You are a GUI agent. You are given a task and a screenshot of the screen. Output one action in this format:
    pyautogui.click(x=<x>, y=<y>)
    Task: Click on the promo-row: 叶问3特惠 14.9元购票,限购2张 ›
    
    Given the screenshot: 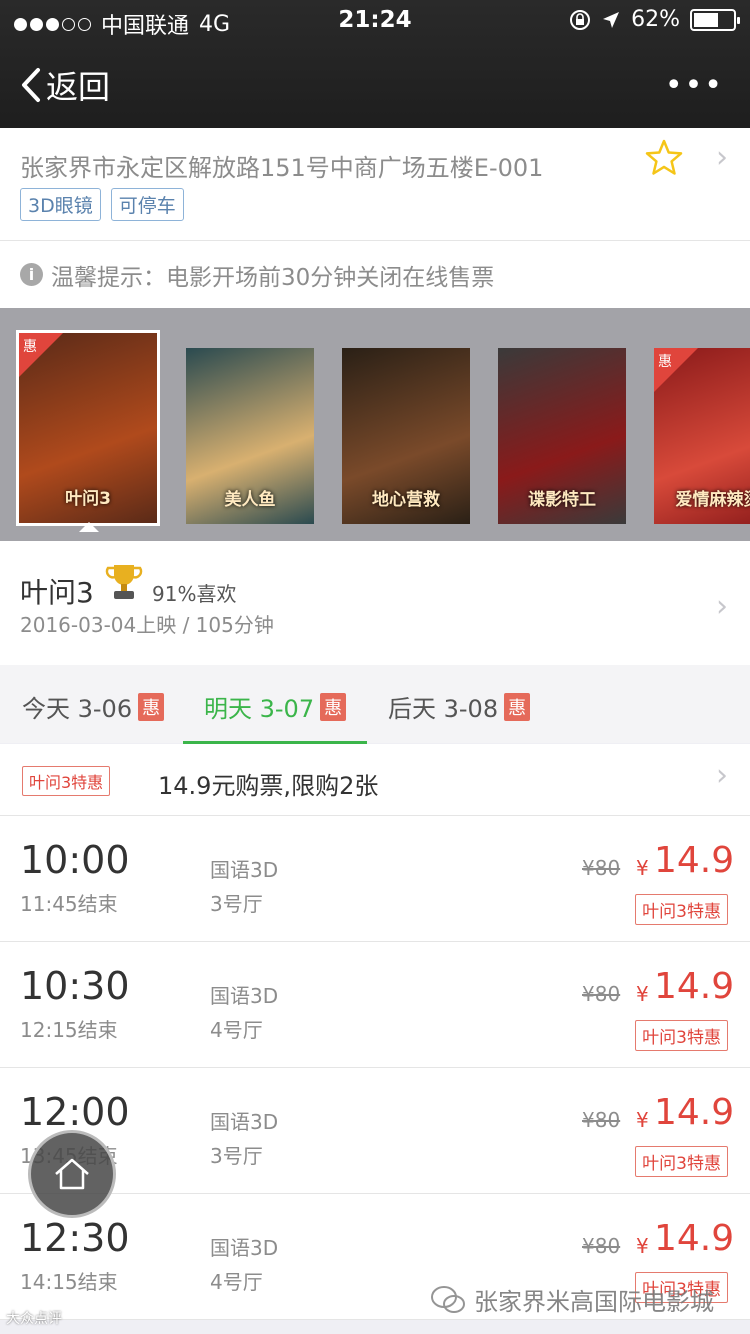 What is the action you would take?
    pyautogui.click(x=375, y=780)
    